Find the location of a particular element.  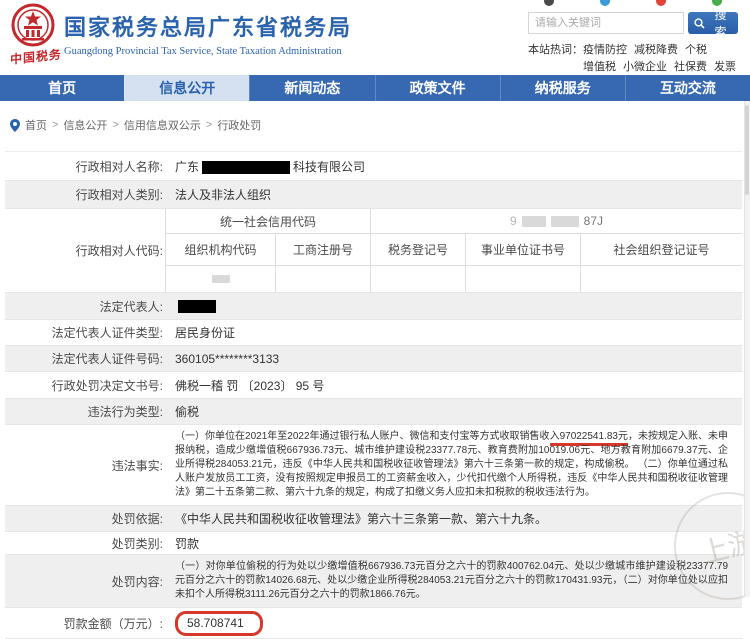

fine-amount-value: 58.708741 is located at coordinates (453, 623).